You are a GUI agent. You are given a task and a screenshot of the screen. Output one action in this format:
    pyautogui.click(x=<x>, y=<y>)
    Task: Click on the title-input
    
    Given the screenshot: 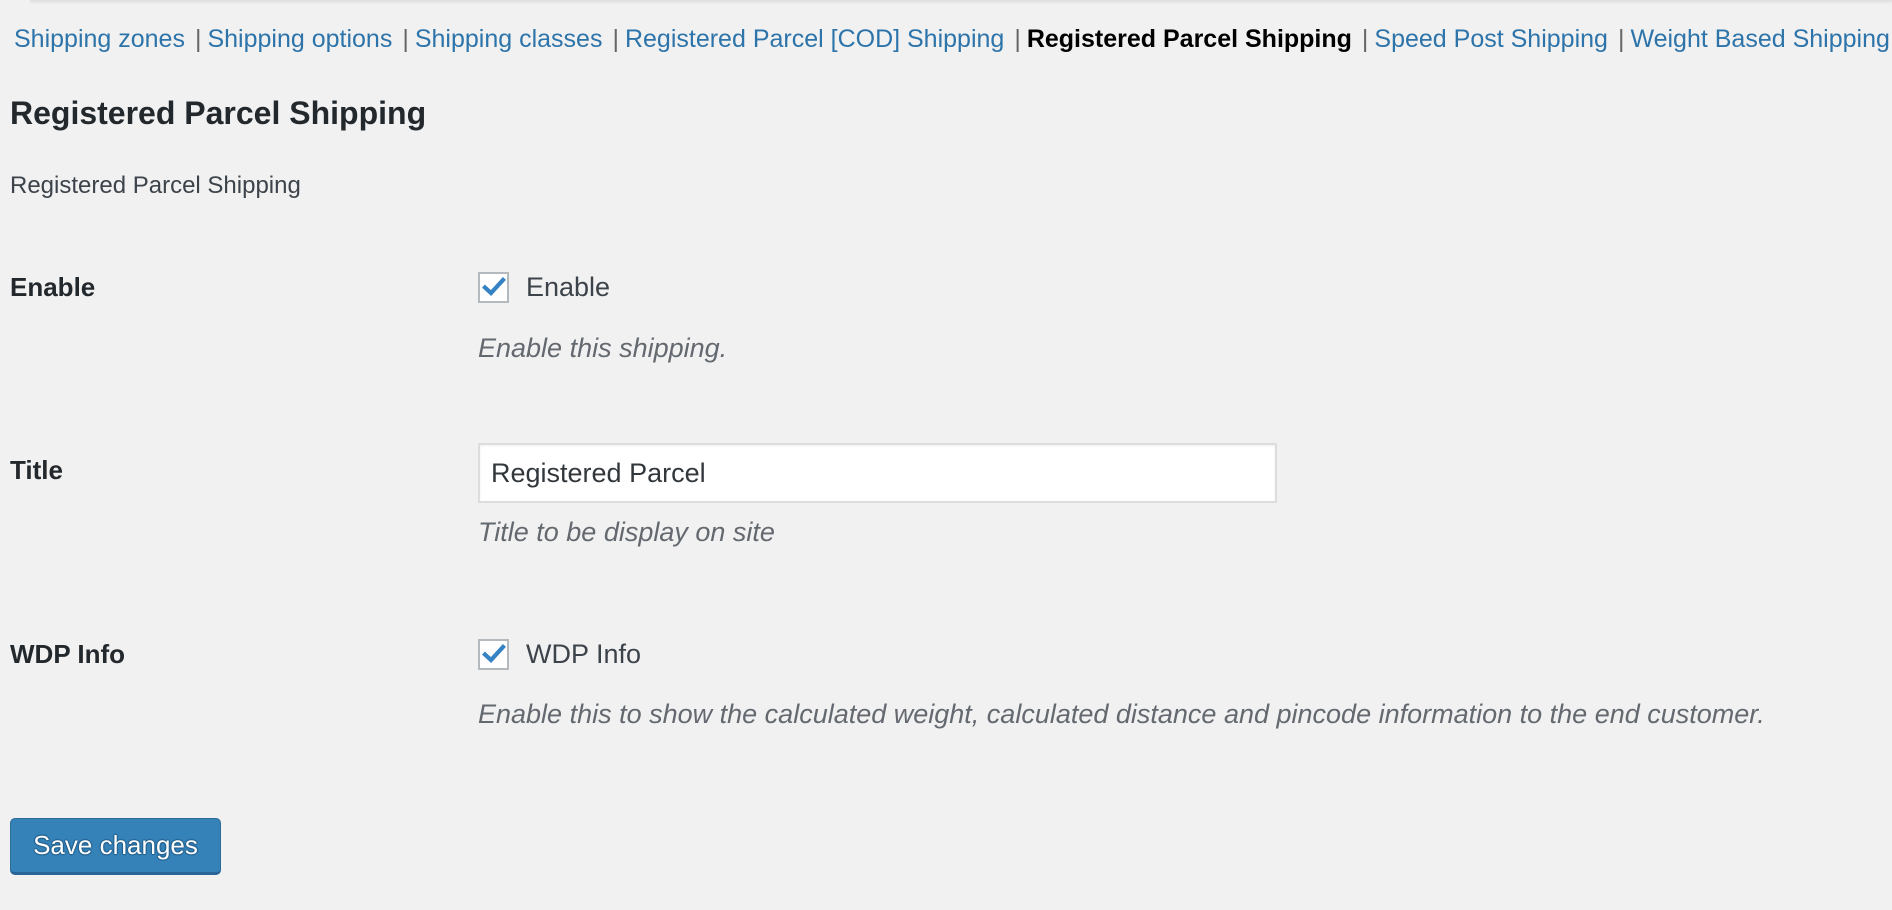 What is the action you would take?
    pyautogui.click(x=877, y=473)
    